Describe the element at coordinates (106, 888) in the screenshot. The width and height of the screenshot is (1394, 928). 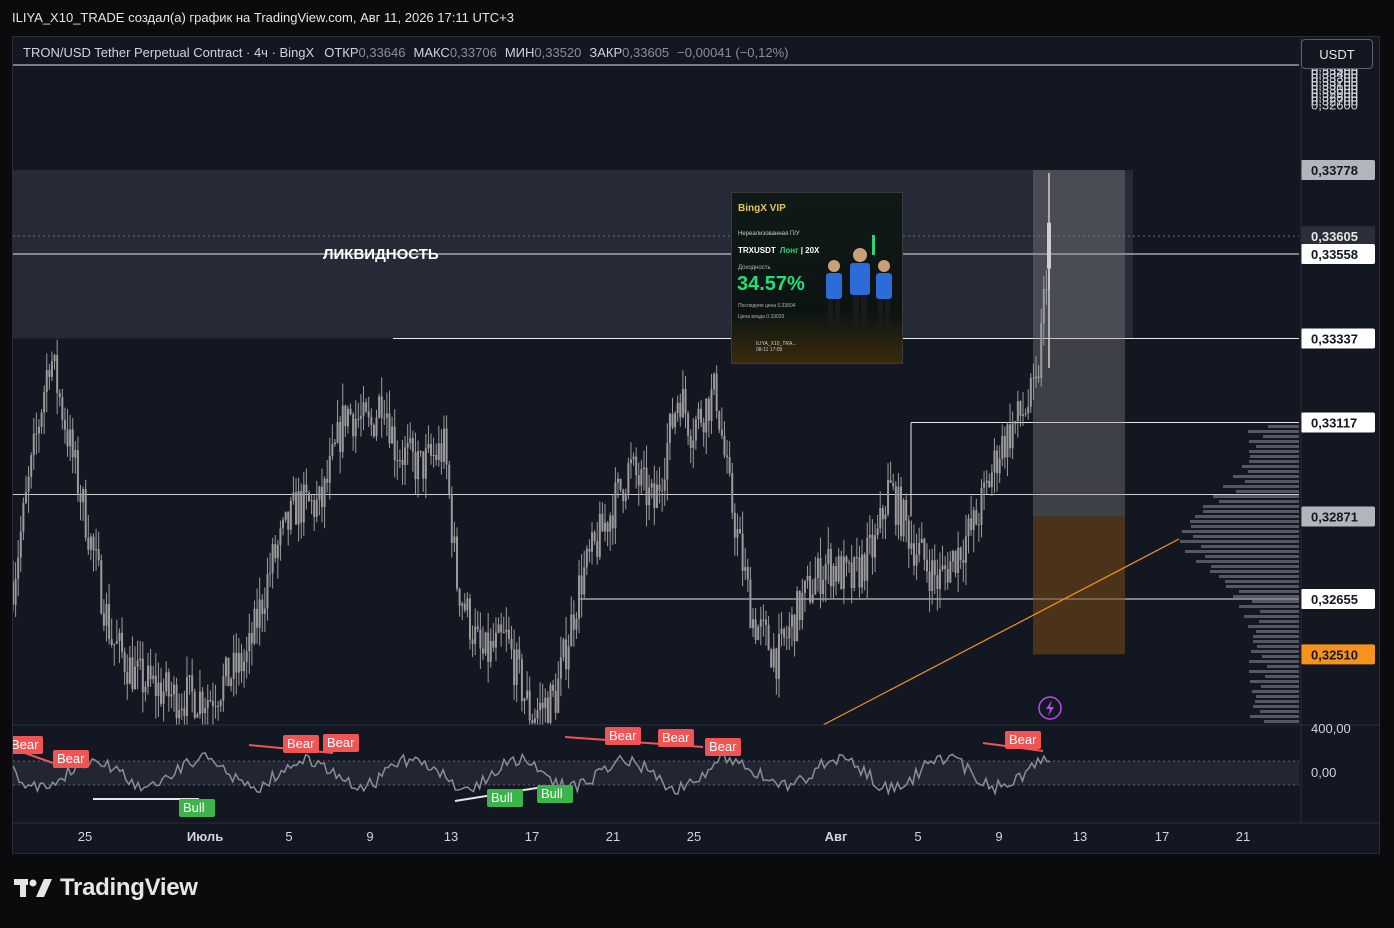
I see `tradingview-logo: TradingView` at that location.